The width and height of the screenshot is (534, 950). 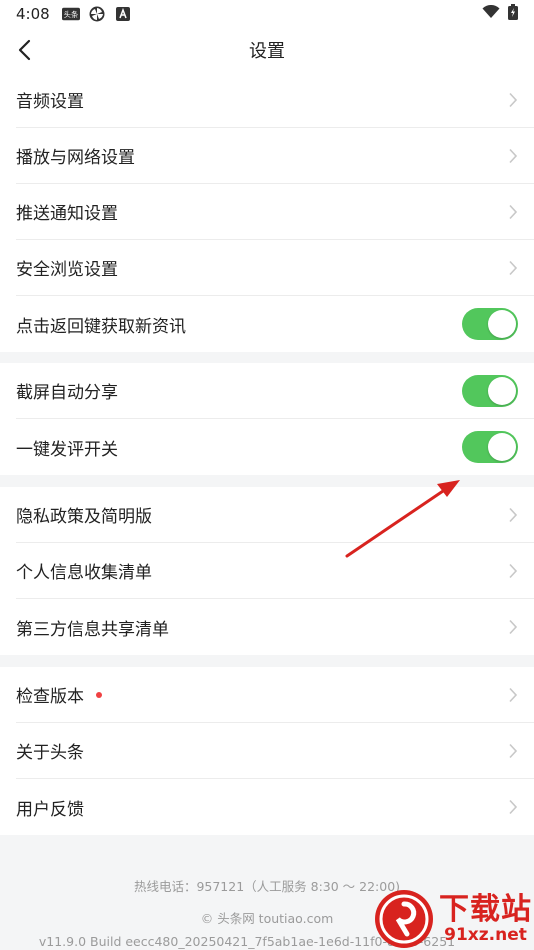 What do you see at coordinates (67, 214) in the screenshot?
I see `row-label: 推送通知设置` at bounding box center [67, 214].